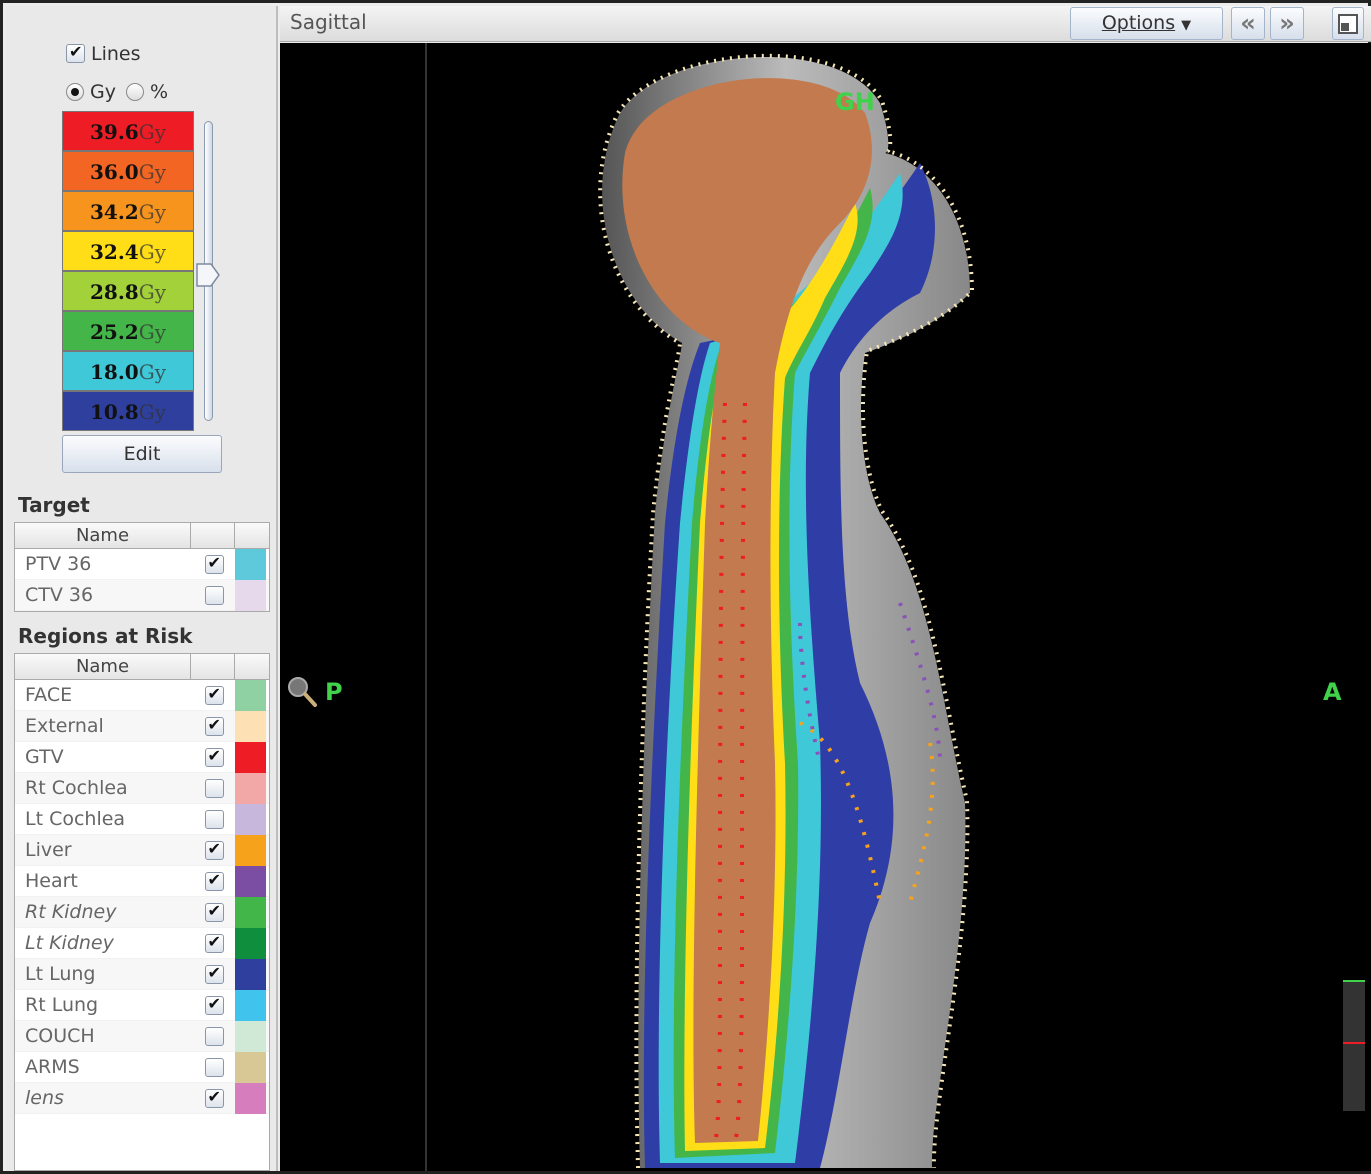 The width and height of the screenshot is (1371, 1174). What do you see at coordinates (59, 595) in the screenshot?
I see `target-name: CTV 36` at bounding box center [59, 595].